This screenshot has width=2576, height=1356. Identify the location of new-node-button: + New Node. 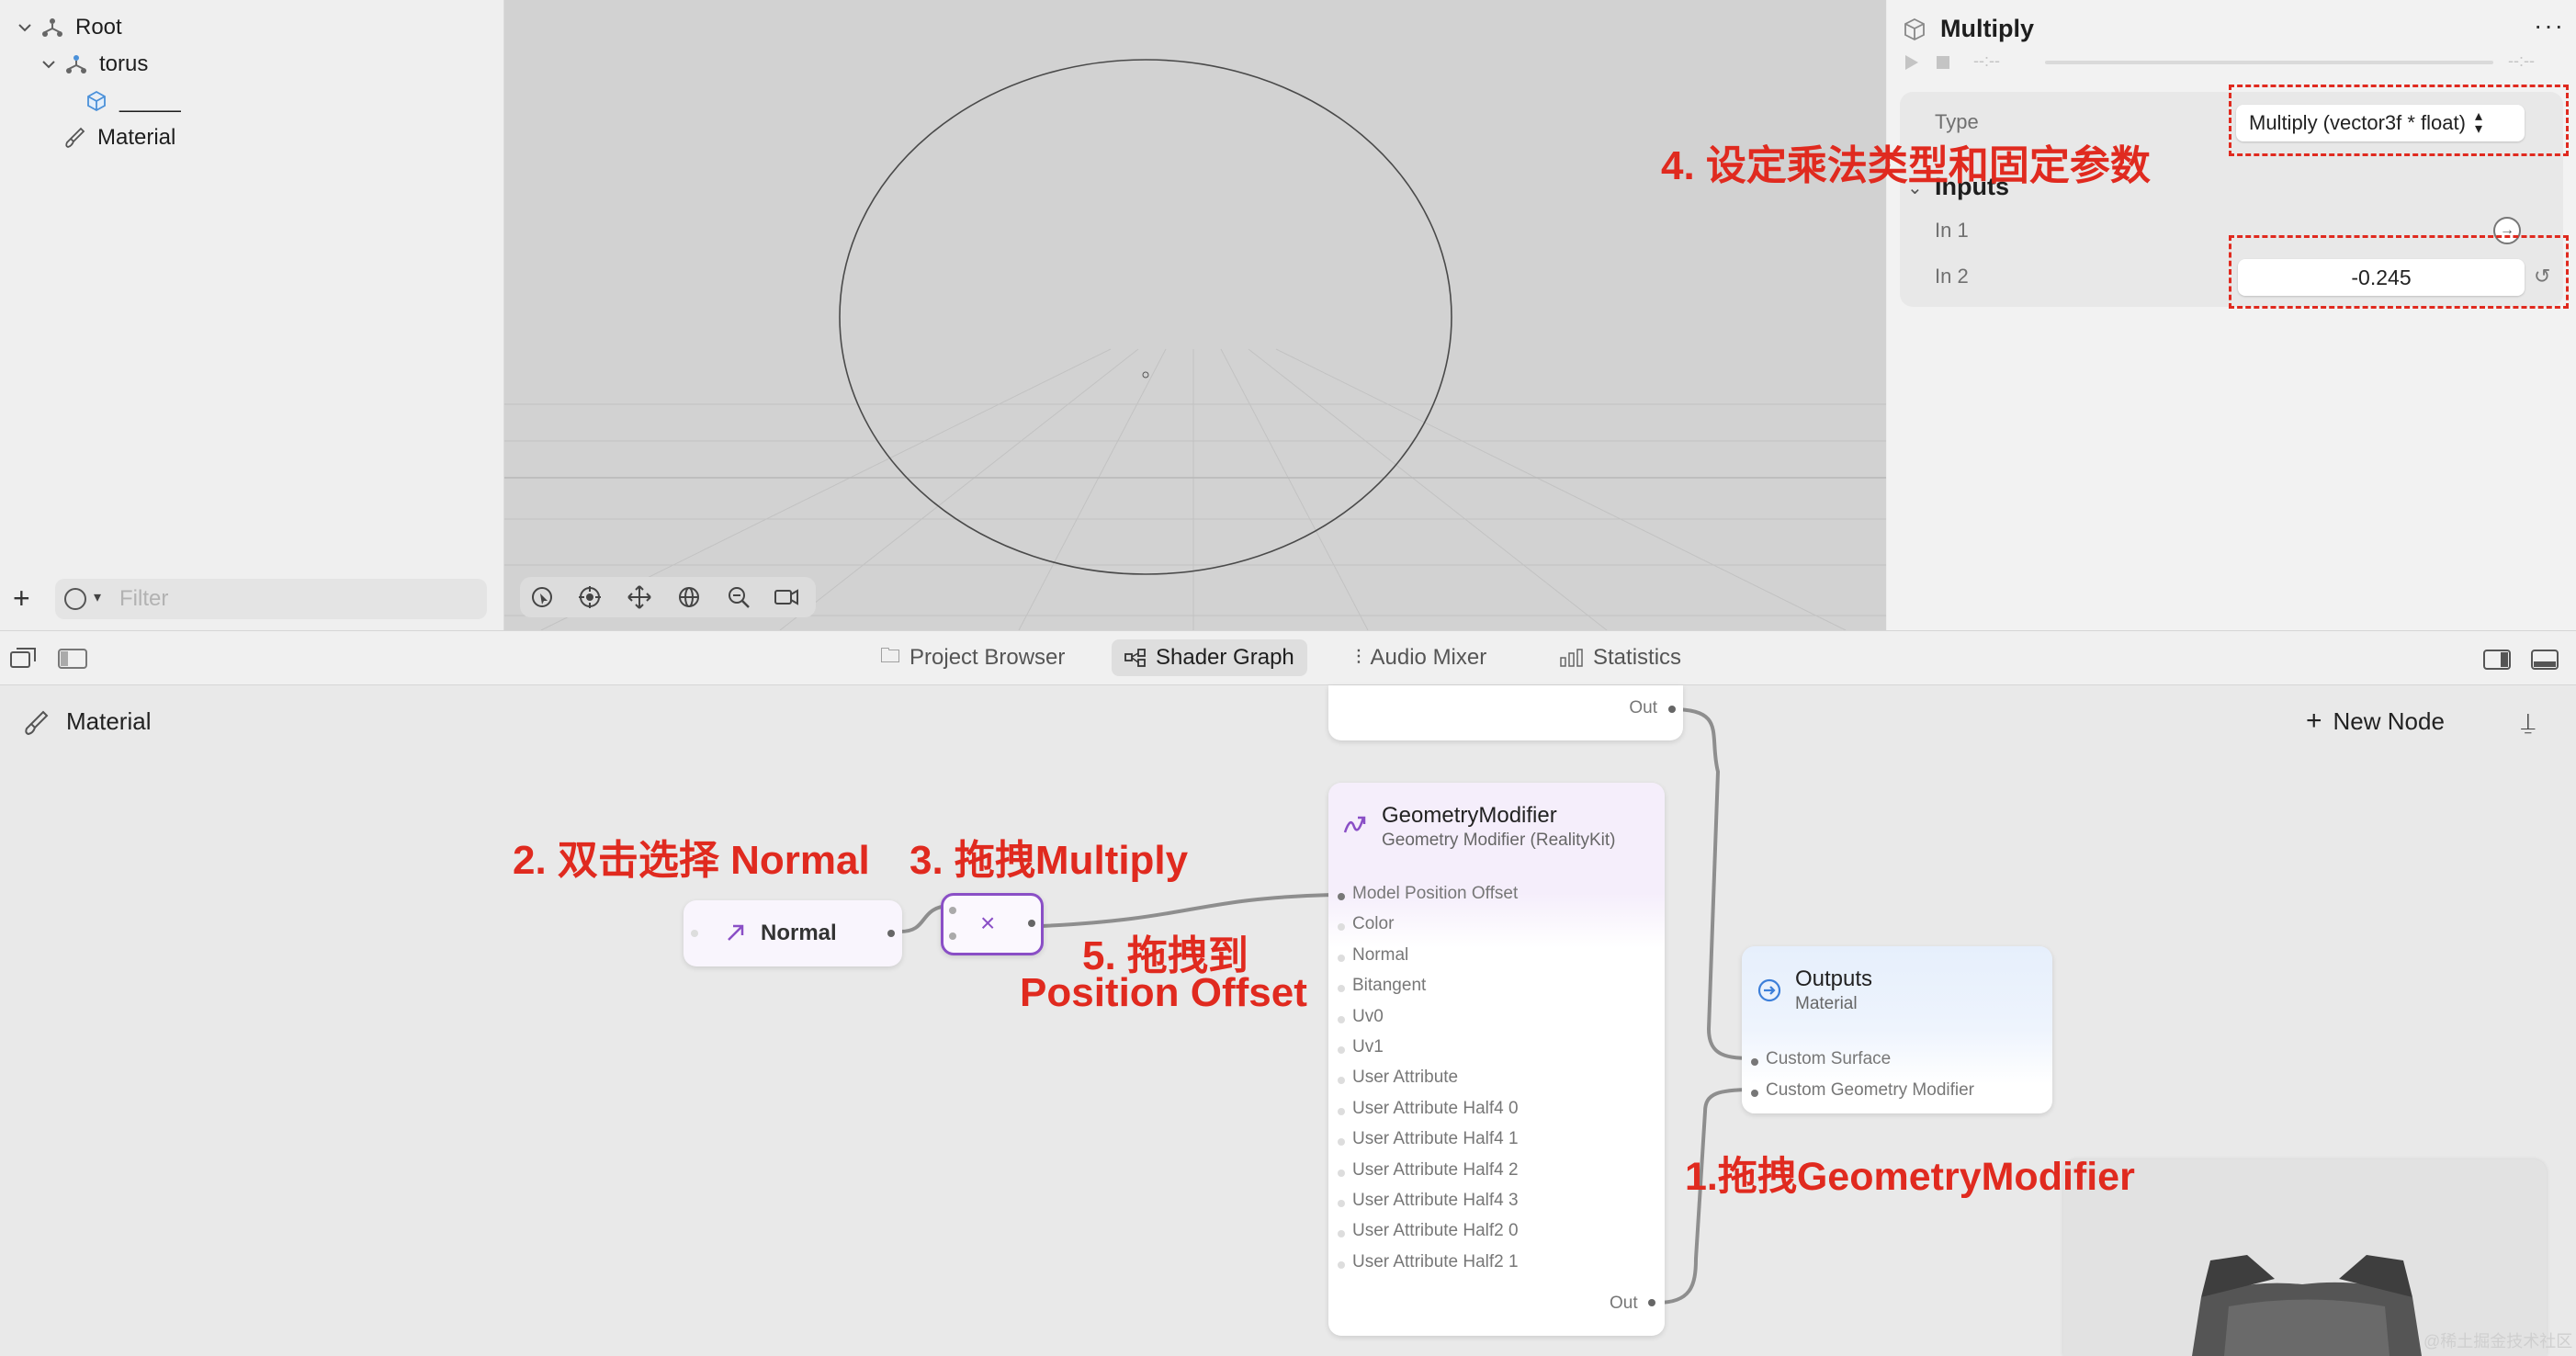
(2375, 721).